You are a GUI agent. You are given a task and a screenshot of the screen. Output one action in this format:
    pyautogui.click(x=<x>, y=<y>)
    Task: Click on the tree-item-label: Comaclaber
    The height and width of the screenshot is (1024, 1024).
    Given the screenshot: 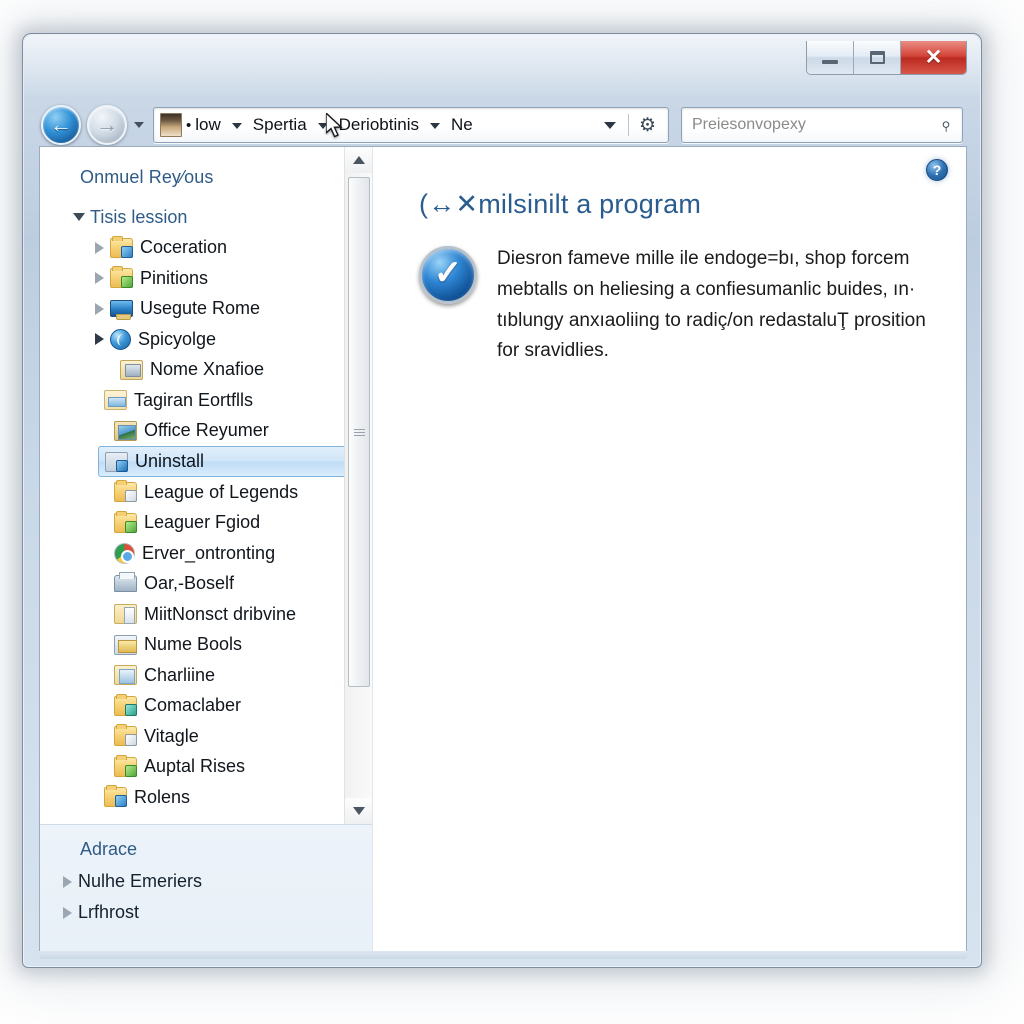 What is the action you would take?
    pyautogui.click(x=193, y=705)
    